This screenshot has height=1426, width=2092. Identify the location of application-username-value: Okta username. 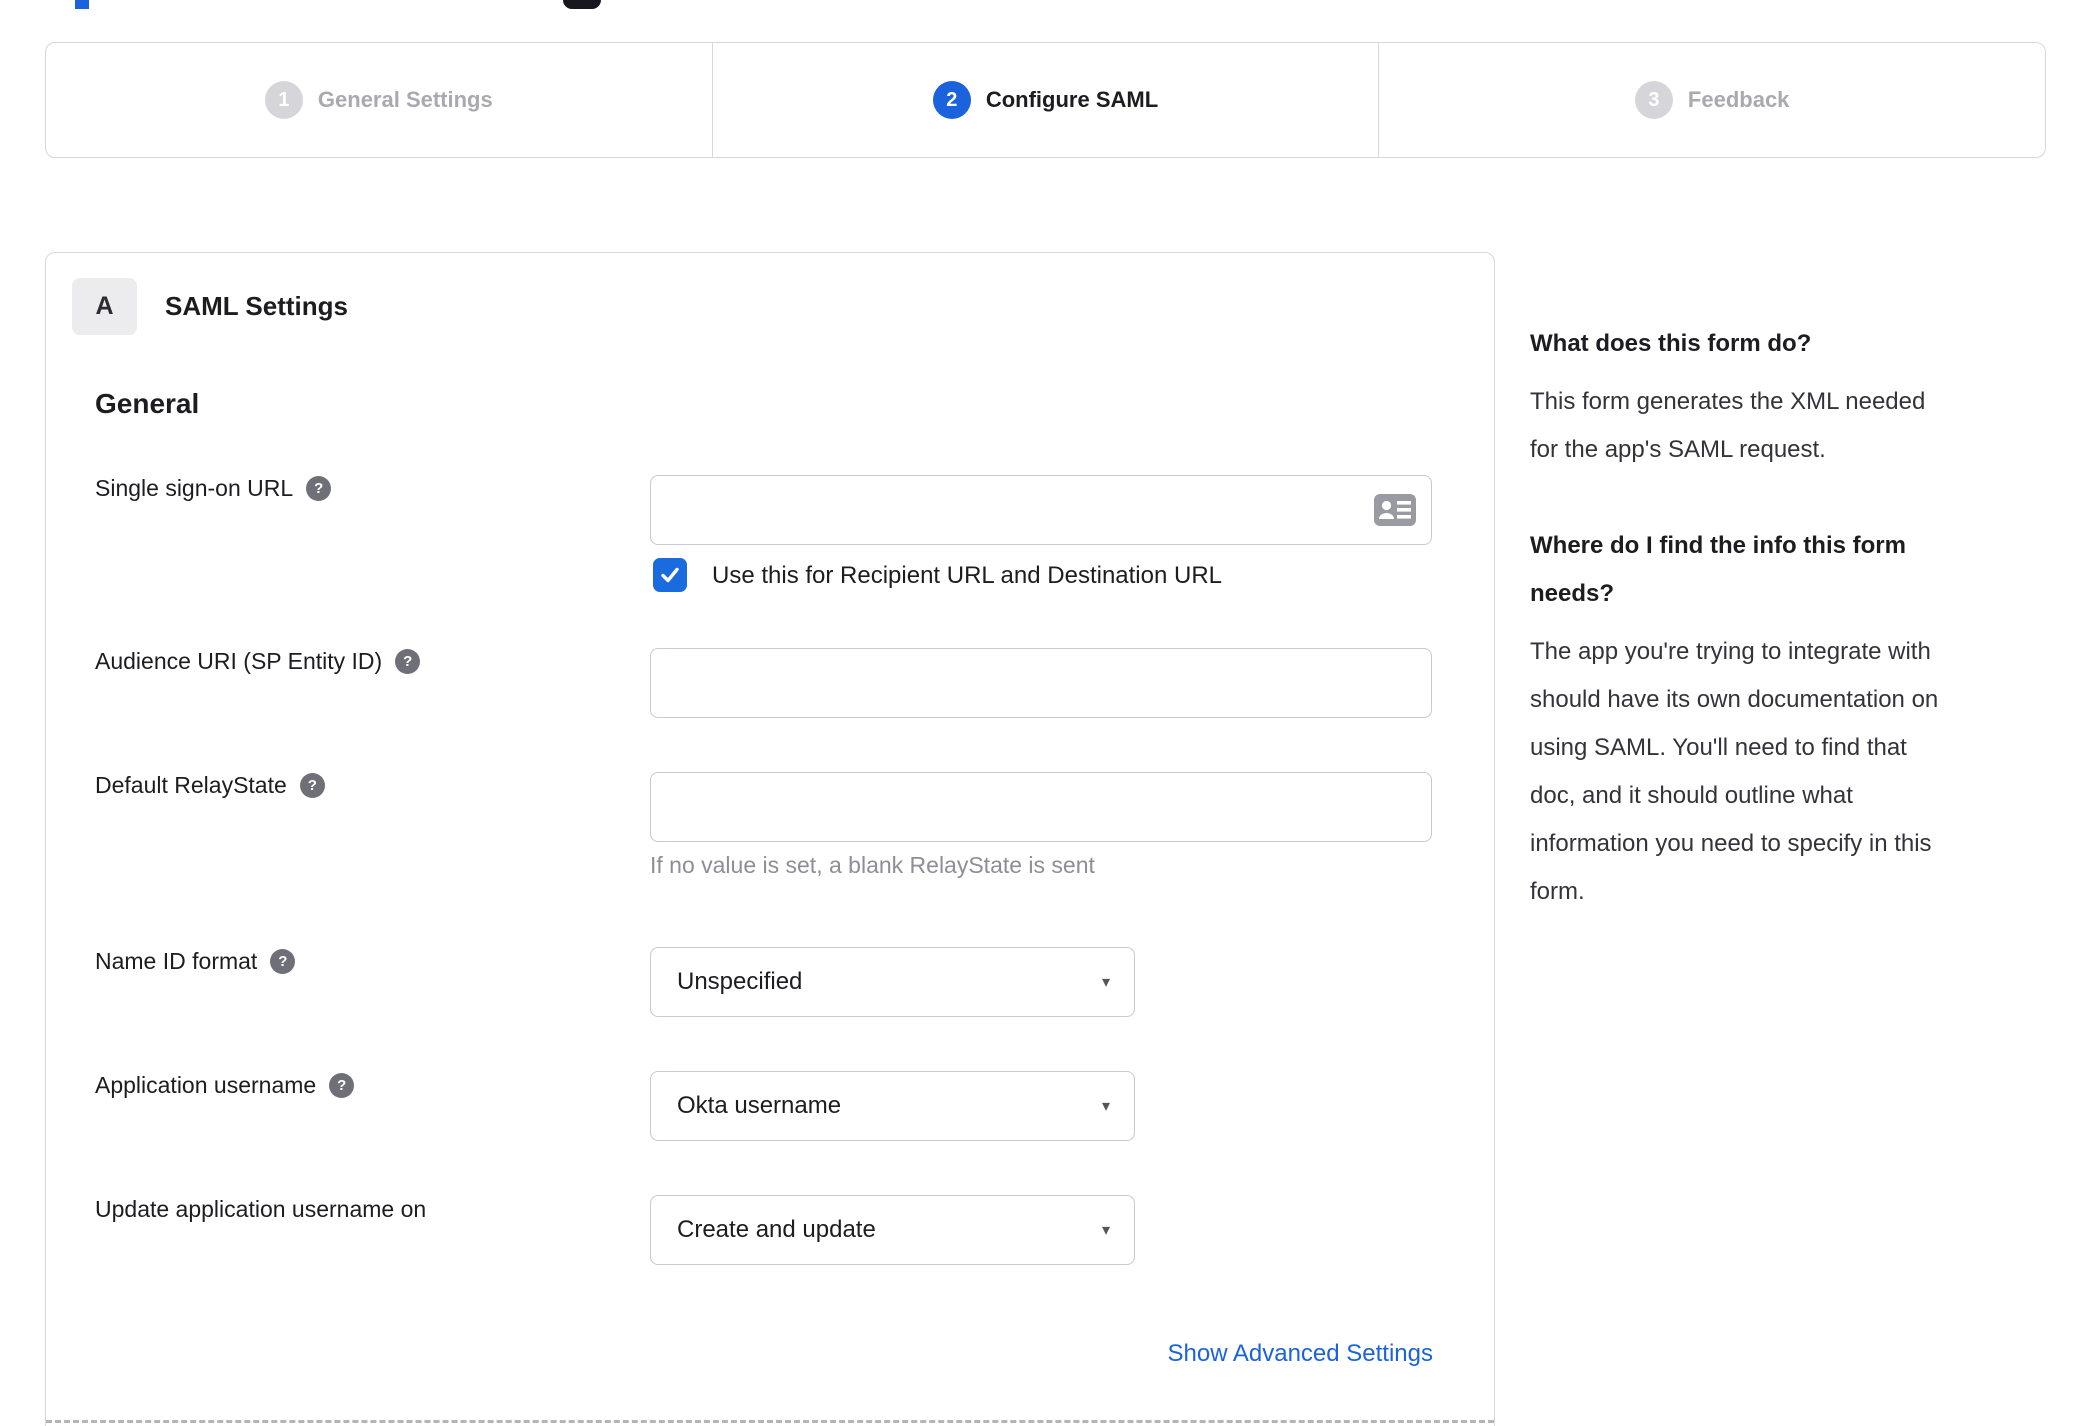
(759, 1105).